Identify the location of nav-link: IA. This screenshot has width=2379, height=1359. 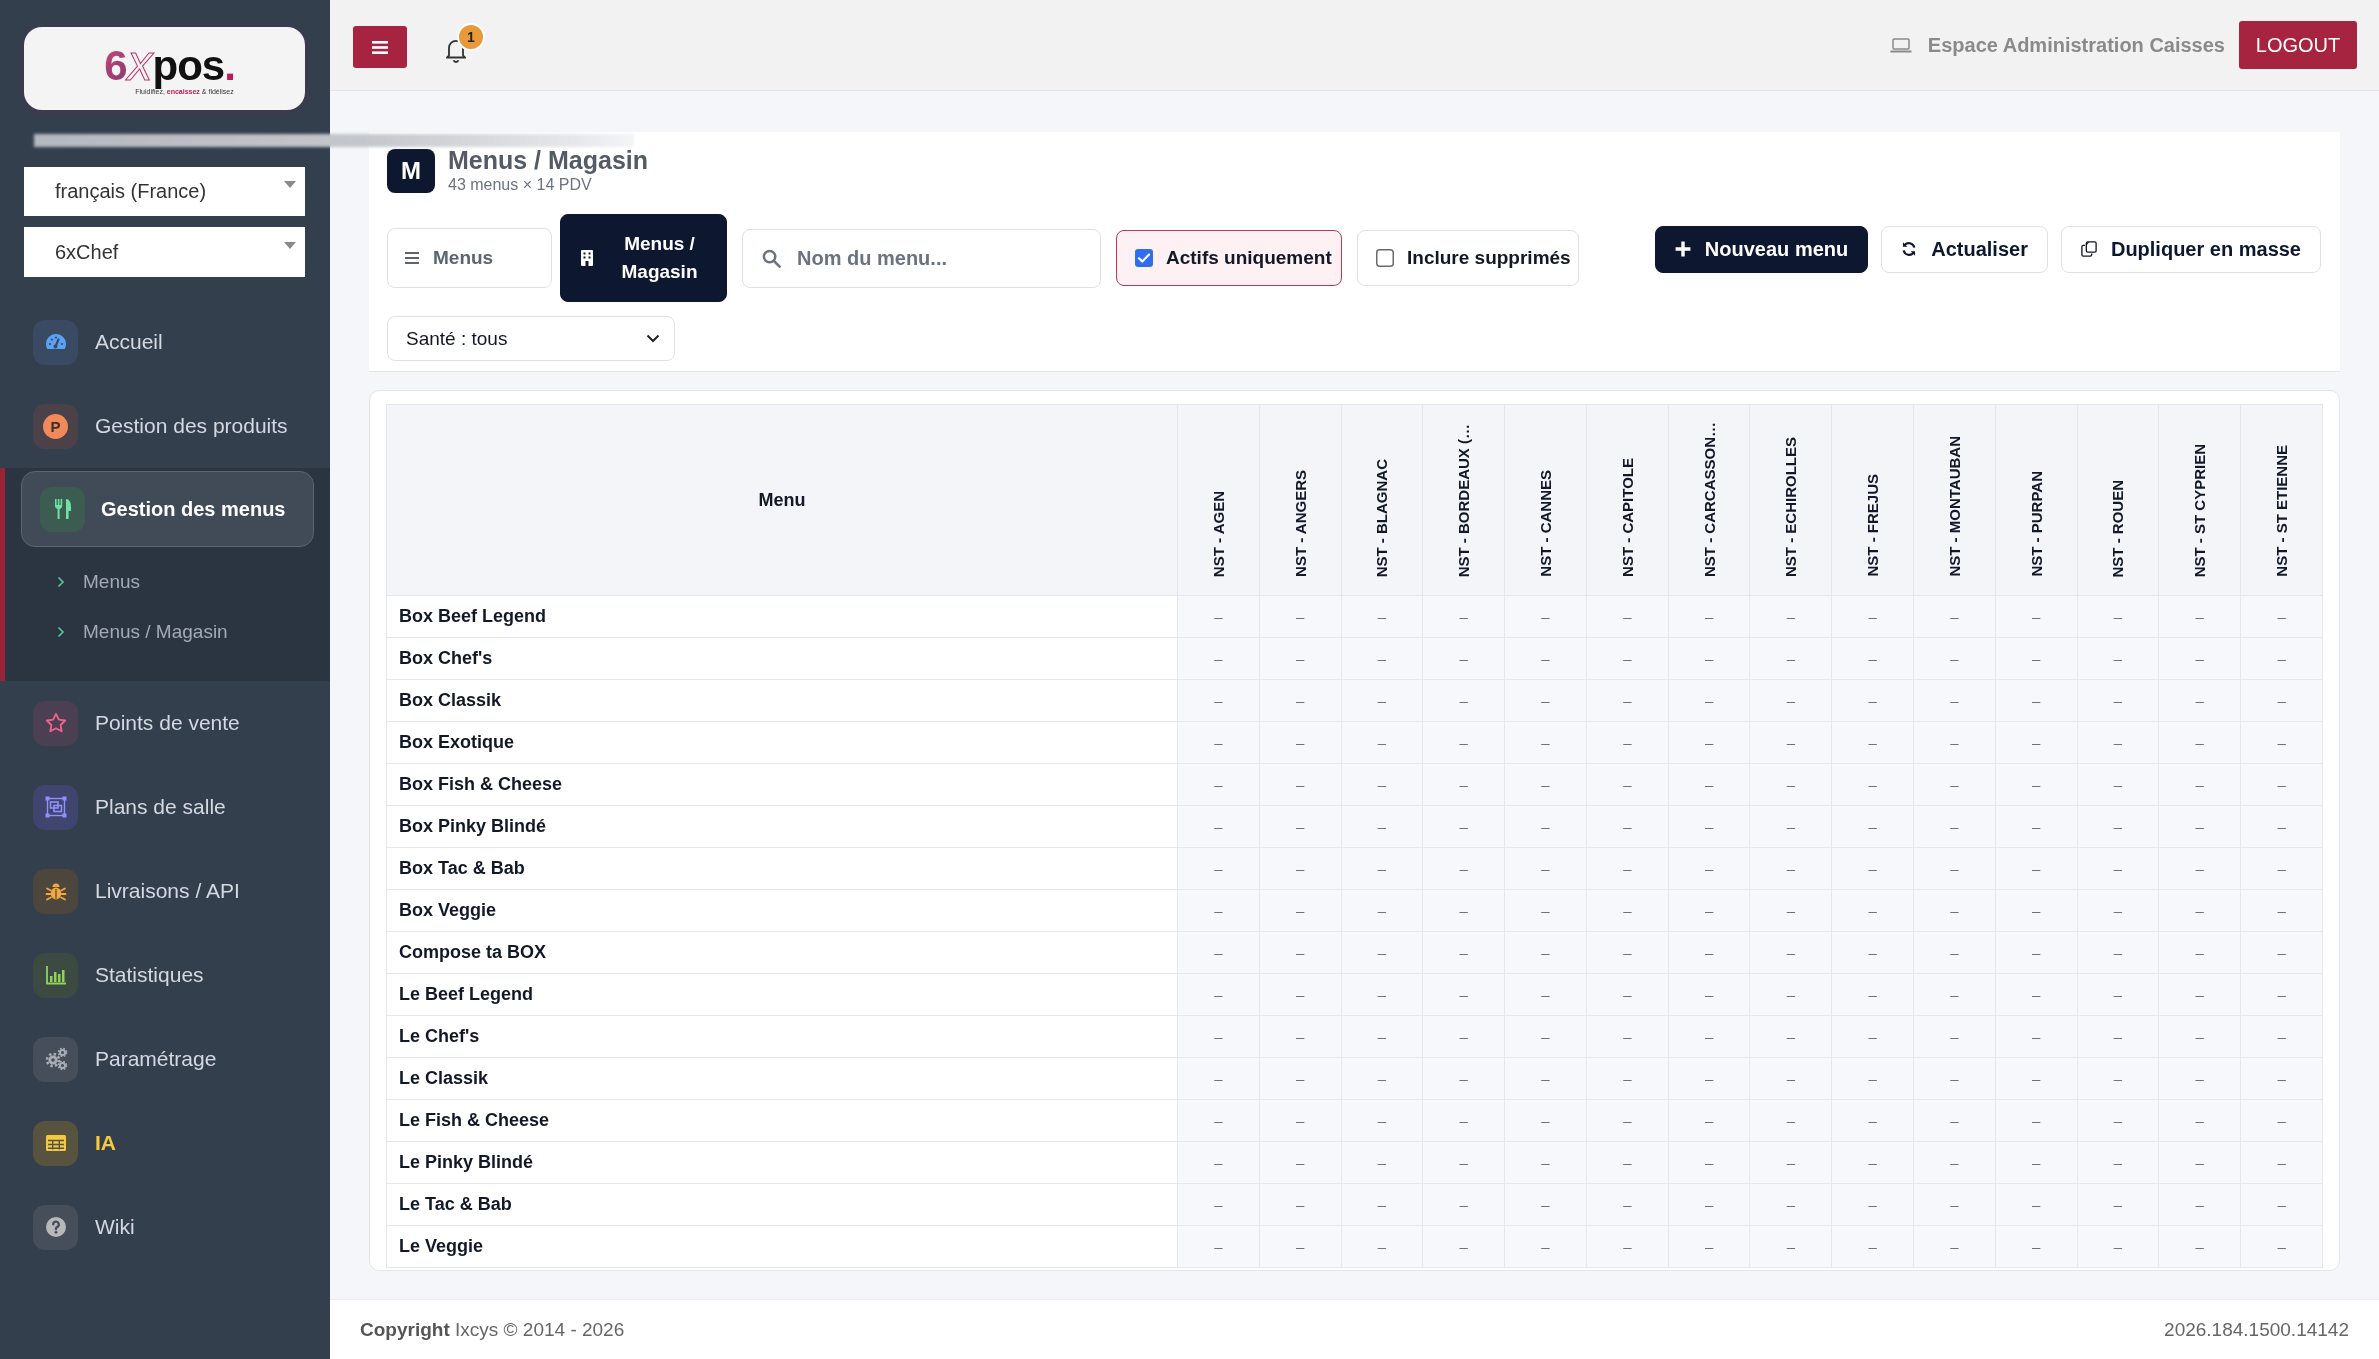
(74, 1143).